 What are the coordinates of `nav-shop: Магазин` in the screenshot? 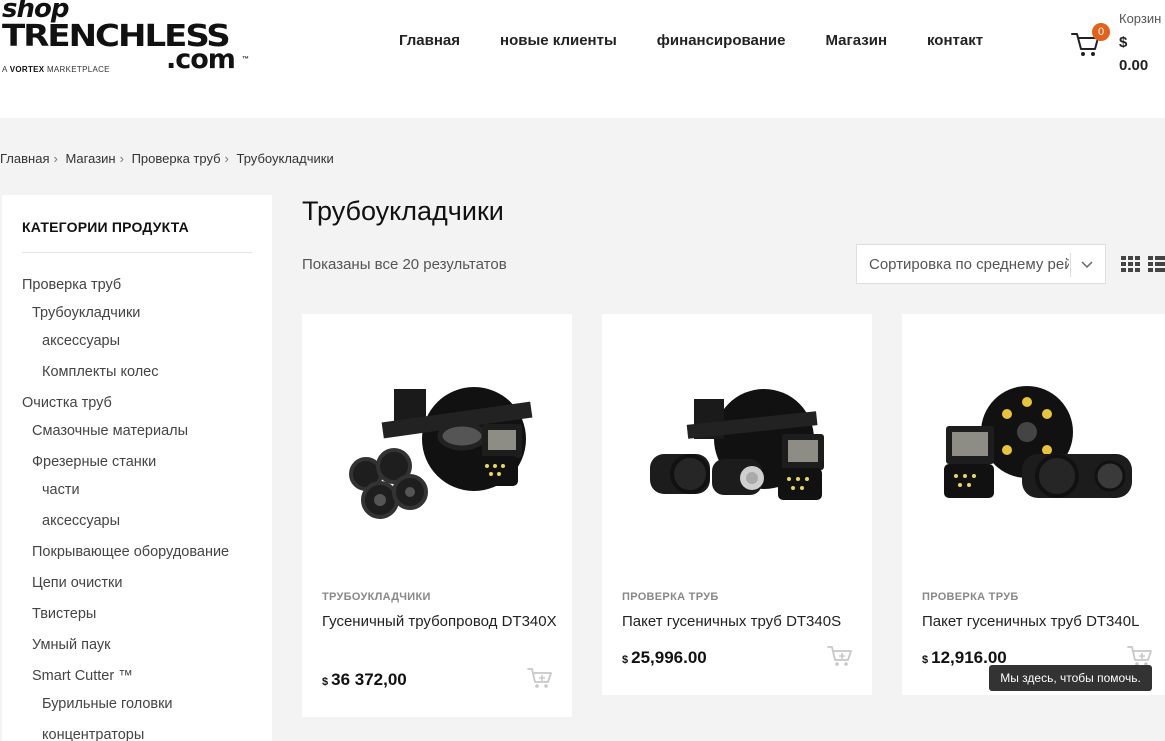 It's located at (856, 40).